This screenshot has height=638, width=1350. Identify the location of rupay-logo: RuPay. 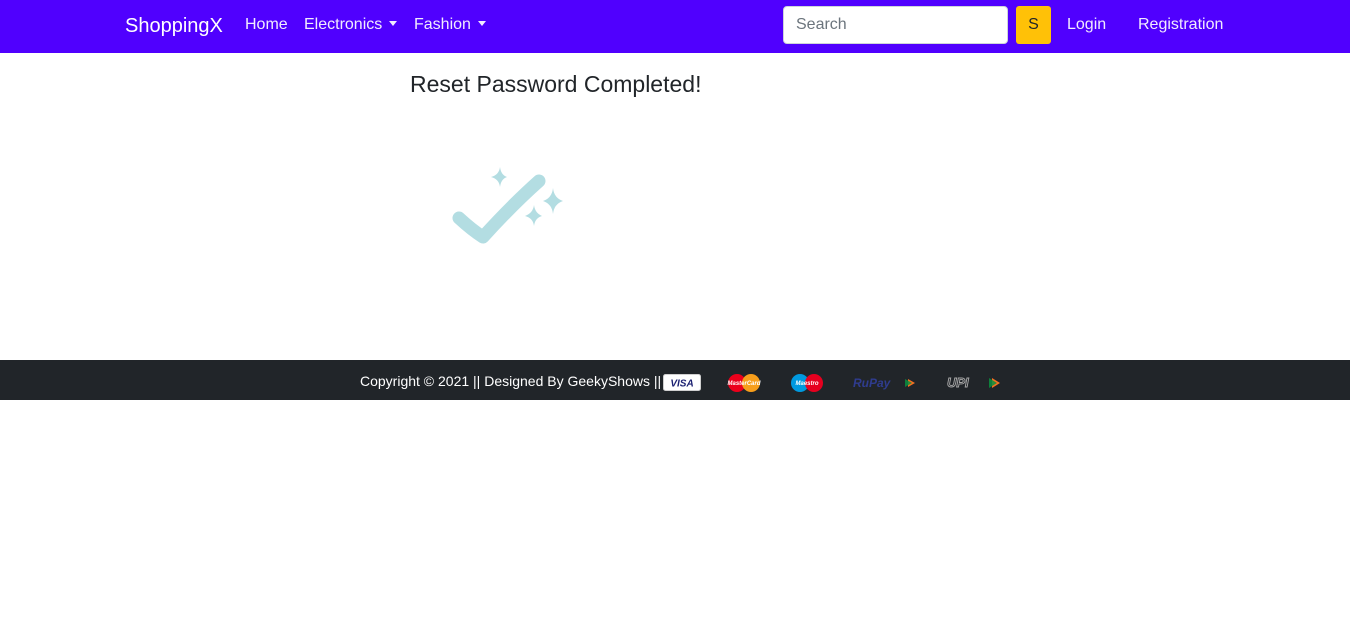
(884, 383).